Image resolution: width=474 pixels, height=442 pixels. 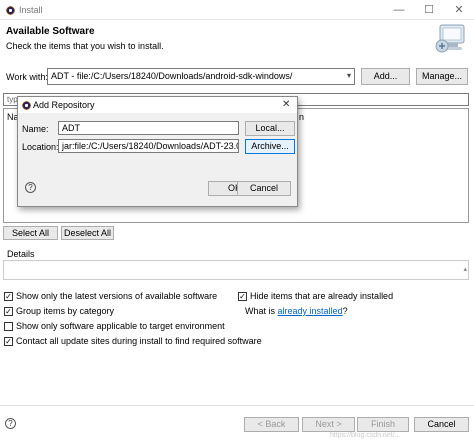 What do you see at coordinates (87, 233) in the screenshot?
I see `deselect-all-button: Deselect All` at bounding box center [87, 233].